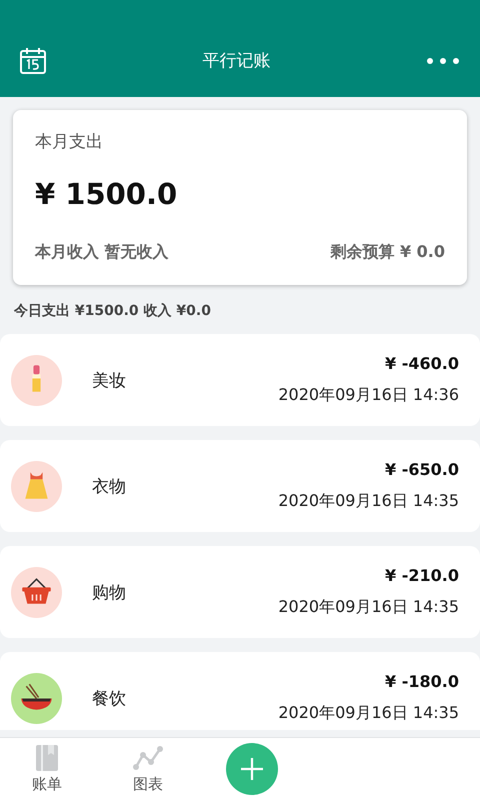  I want to click on monthly-income-text: 本月收入 暂无收入, so click(102, 252).